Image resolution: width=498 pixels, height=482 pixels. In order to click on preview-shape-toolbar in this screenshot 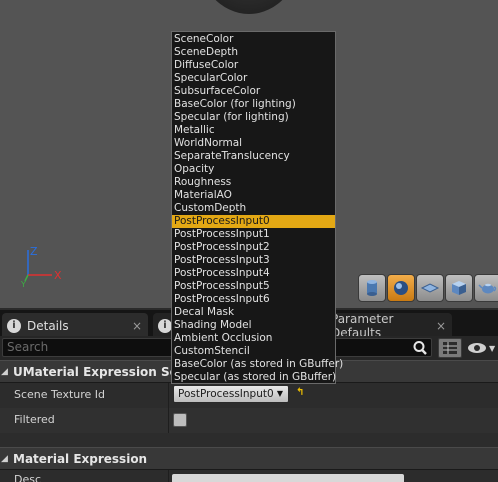, I will do `click(428, 288)`.